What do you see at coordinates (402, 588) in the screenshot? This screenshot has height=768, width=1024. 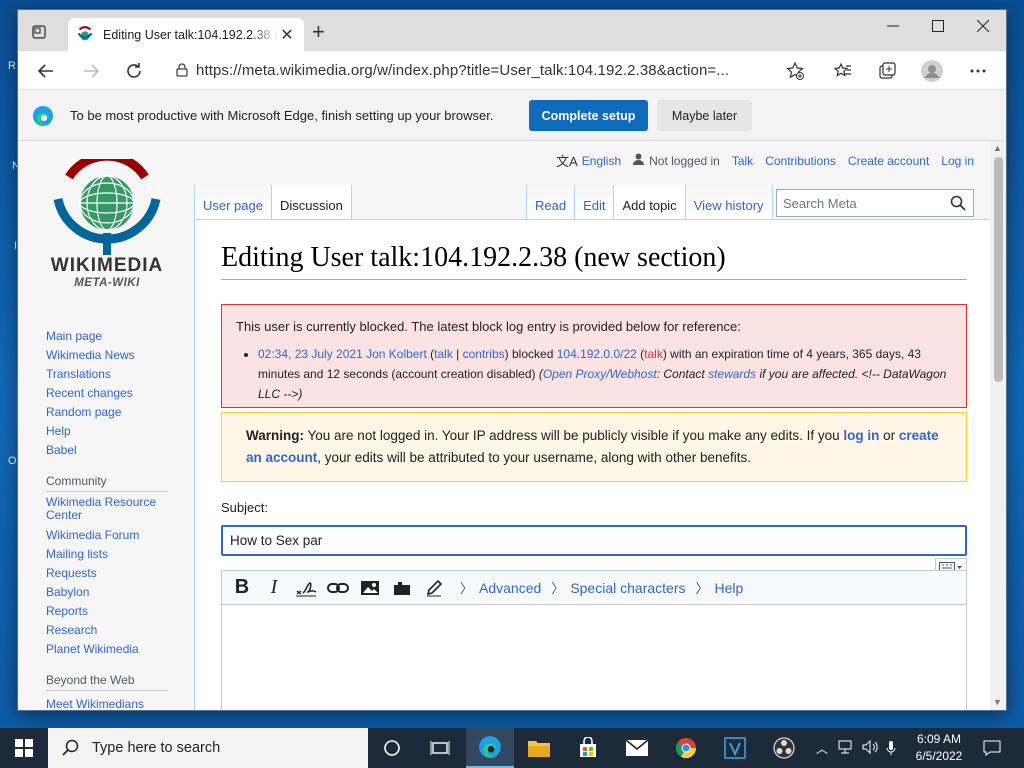 I see `template-icon` at bounding box center [402, 588].